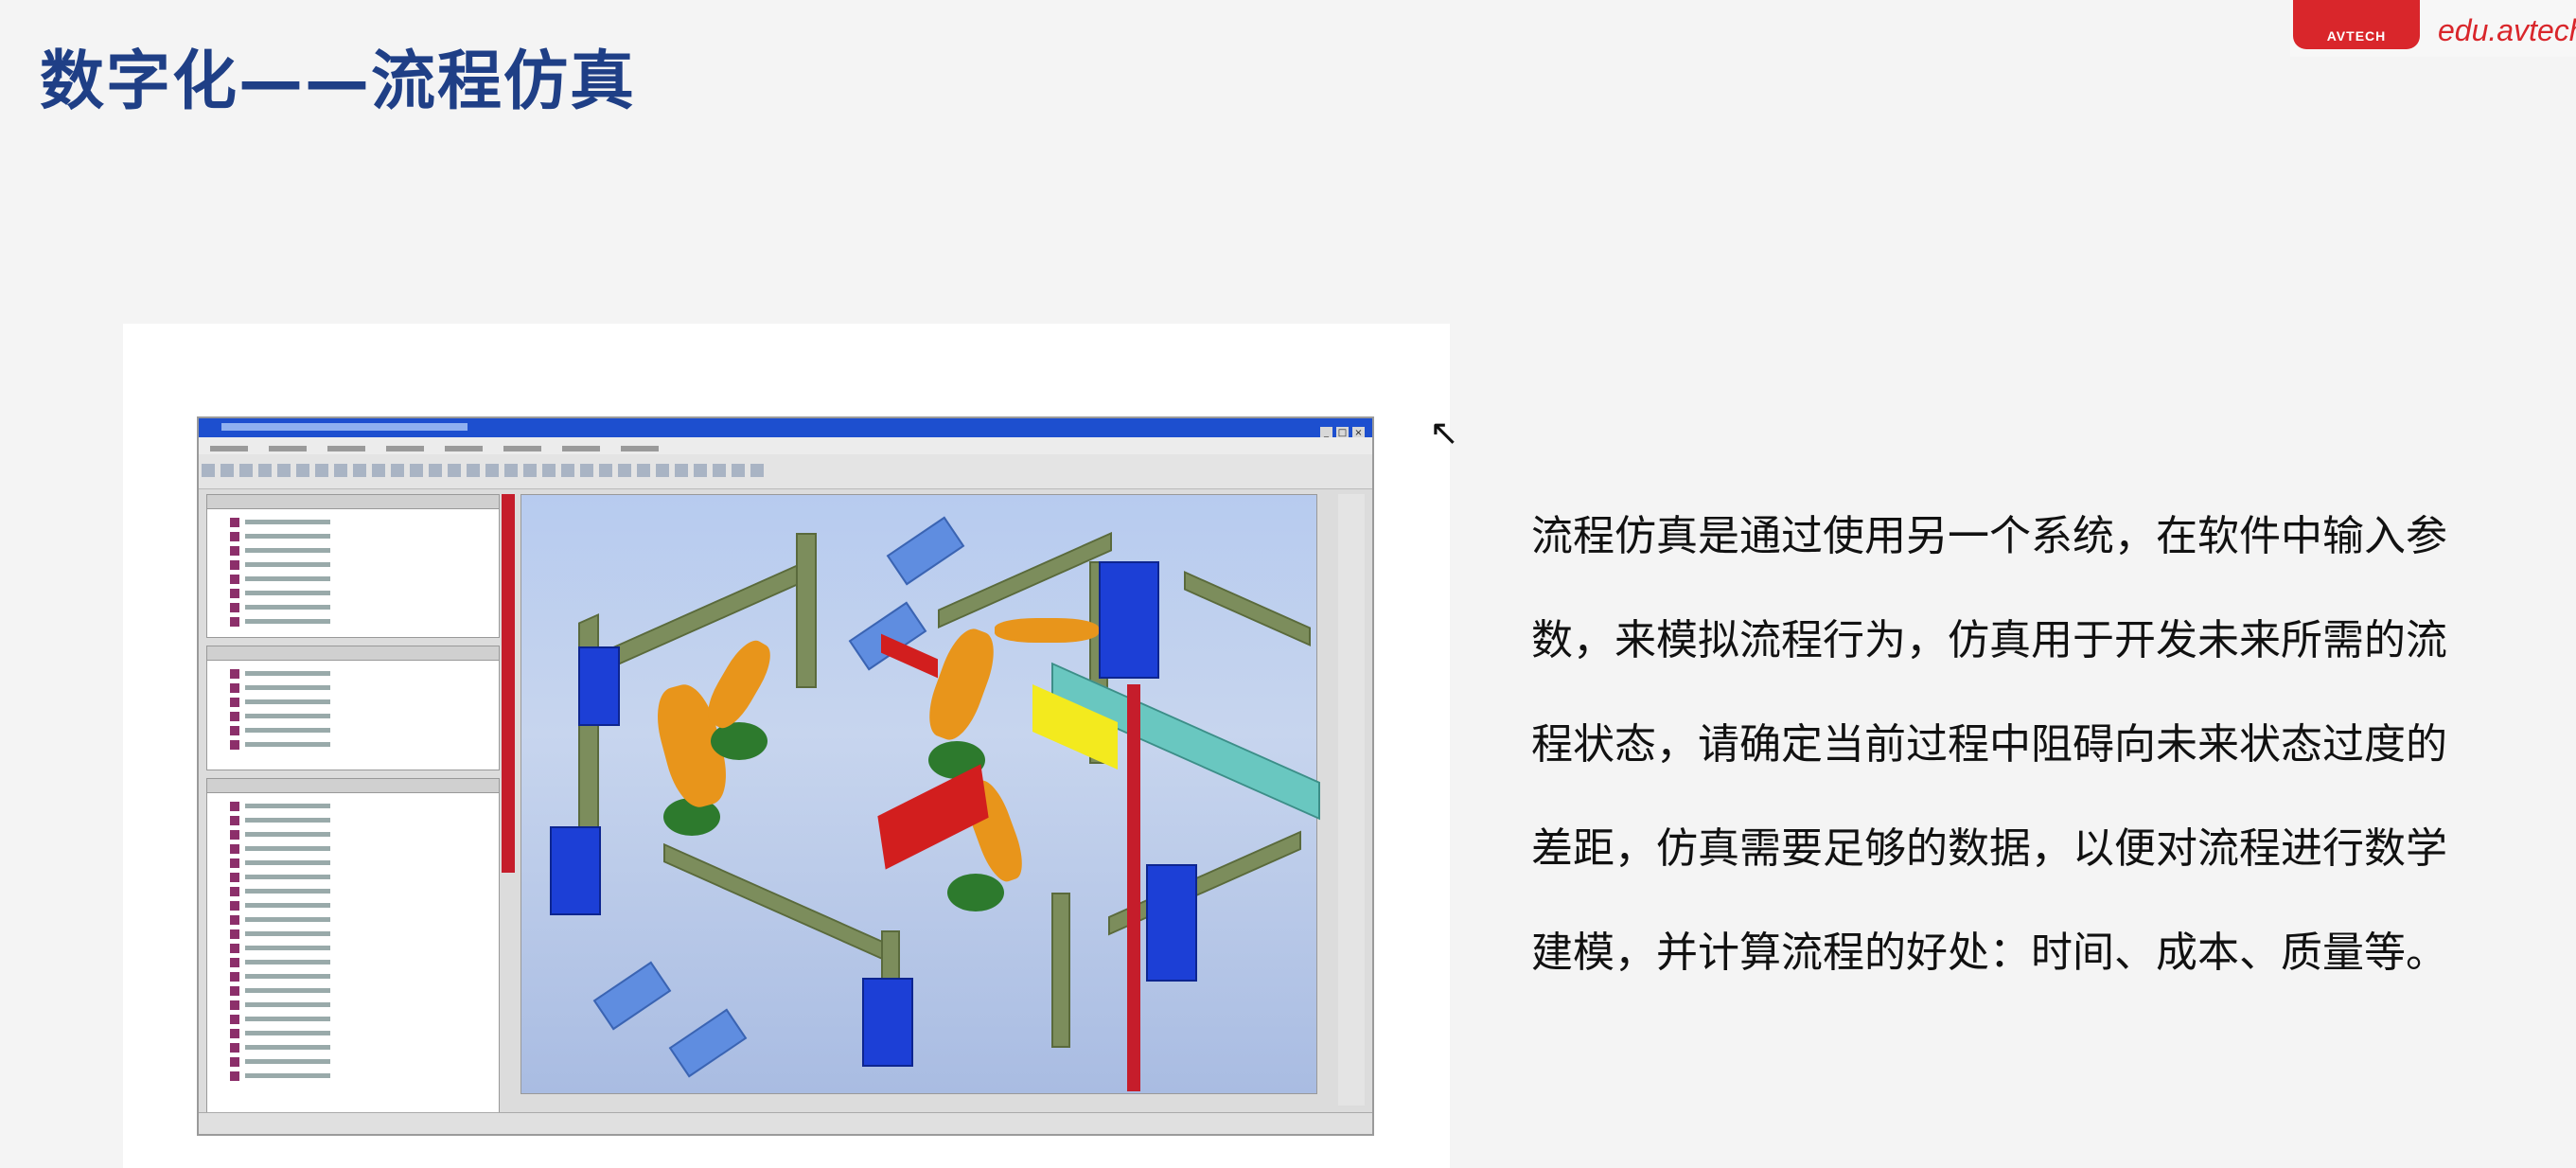  What do you see at coordinates (2507, 30) in the screenshot?
I see `logo-url: edu.avtech` at bounding box center [2507, 30].